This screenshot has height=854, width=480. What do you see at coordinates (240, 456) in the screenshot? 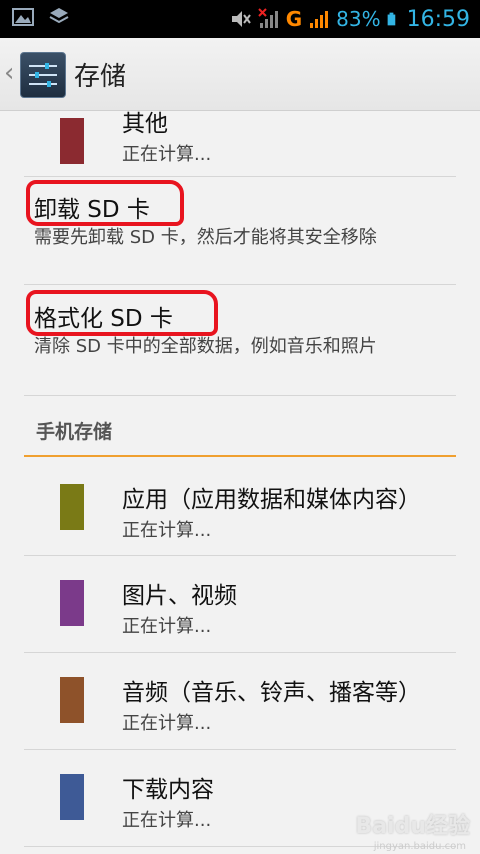
I see `section-divider` at bounding box center [240, 456].